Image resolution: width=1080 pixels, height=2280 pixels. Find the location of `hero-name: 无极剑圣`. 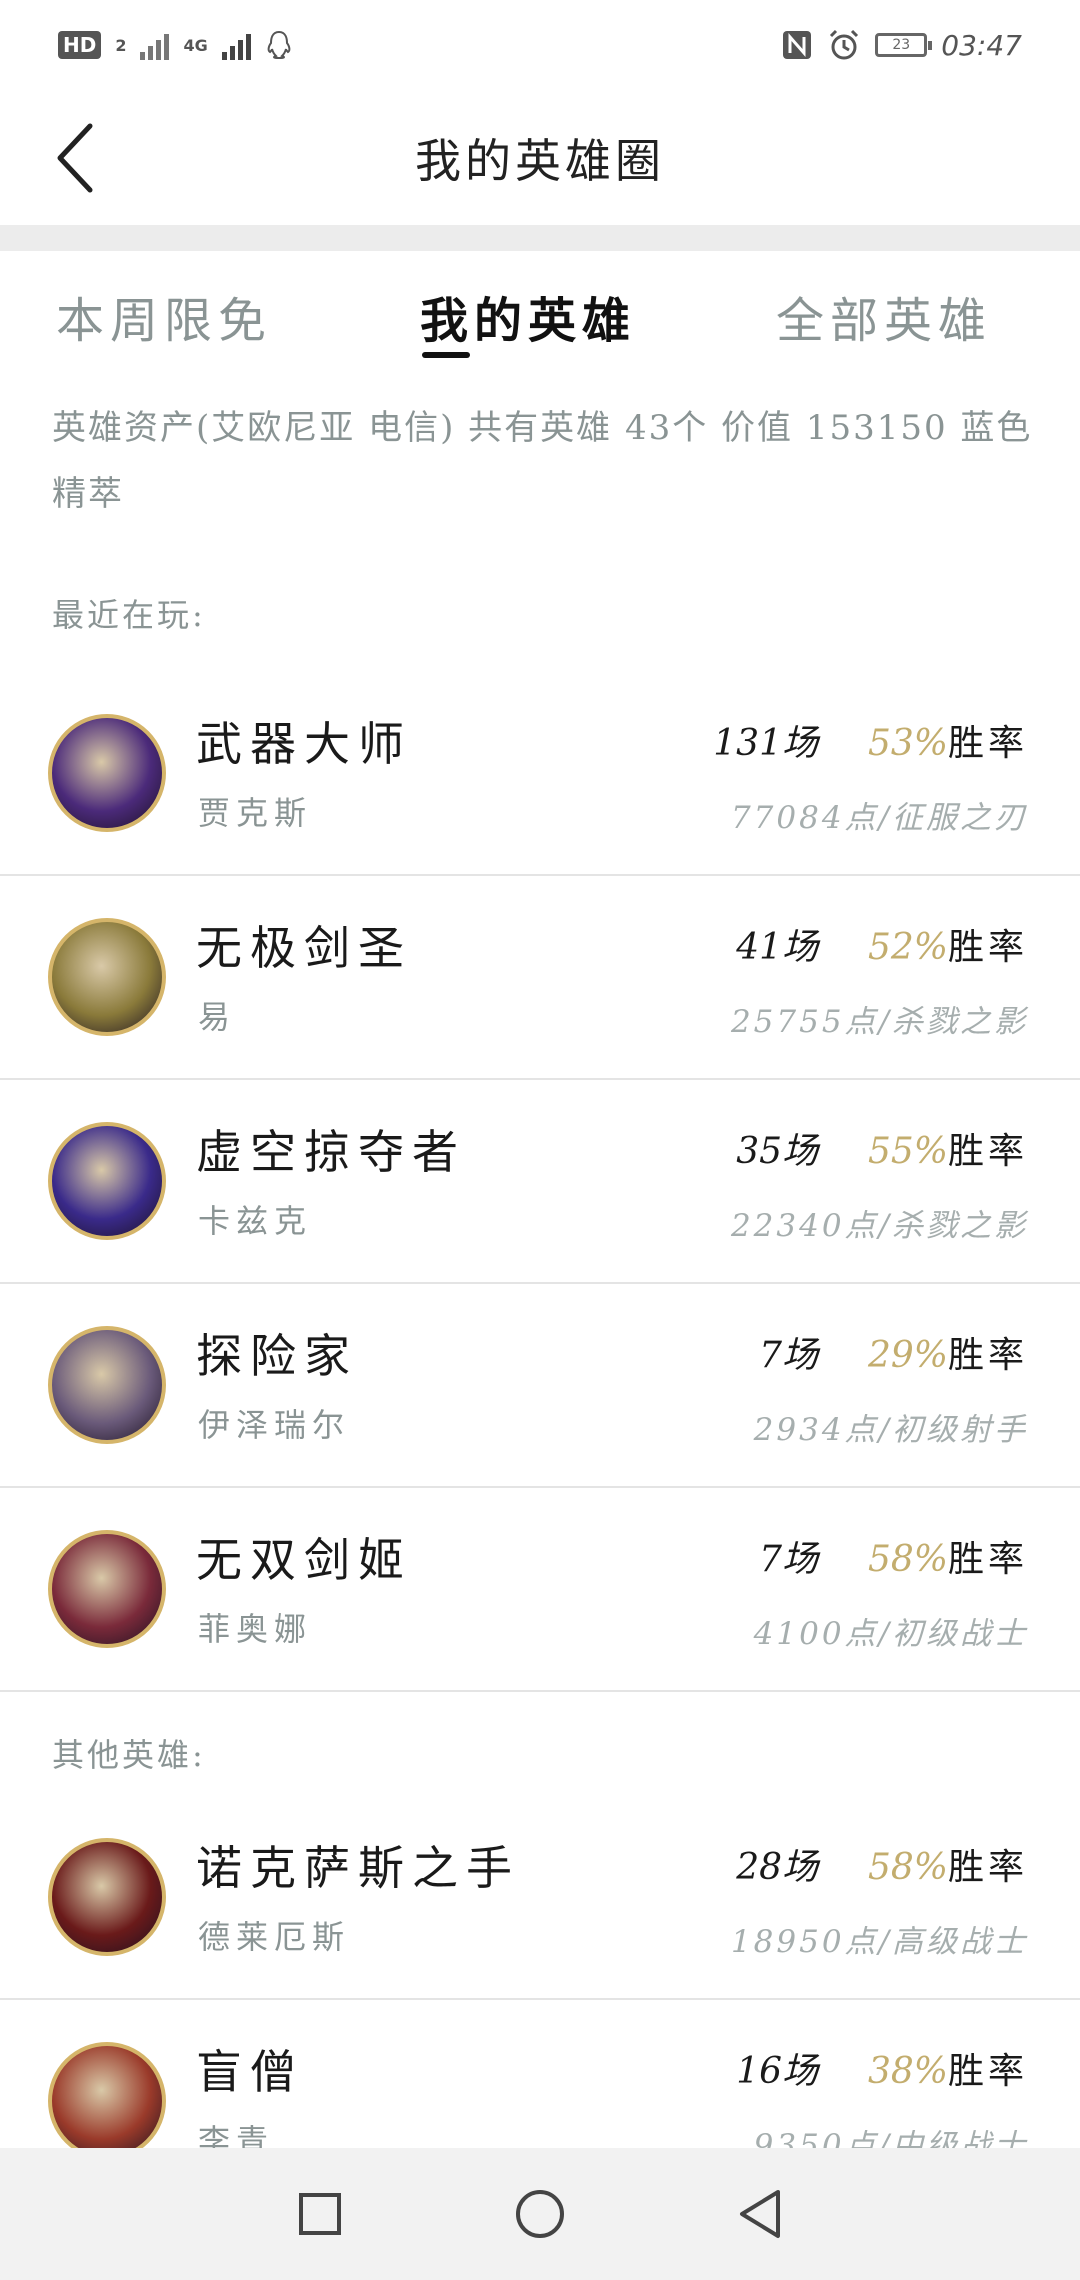

hero-name: 无极剑圣 is located at coordinates (304, 948).